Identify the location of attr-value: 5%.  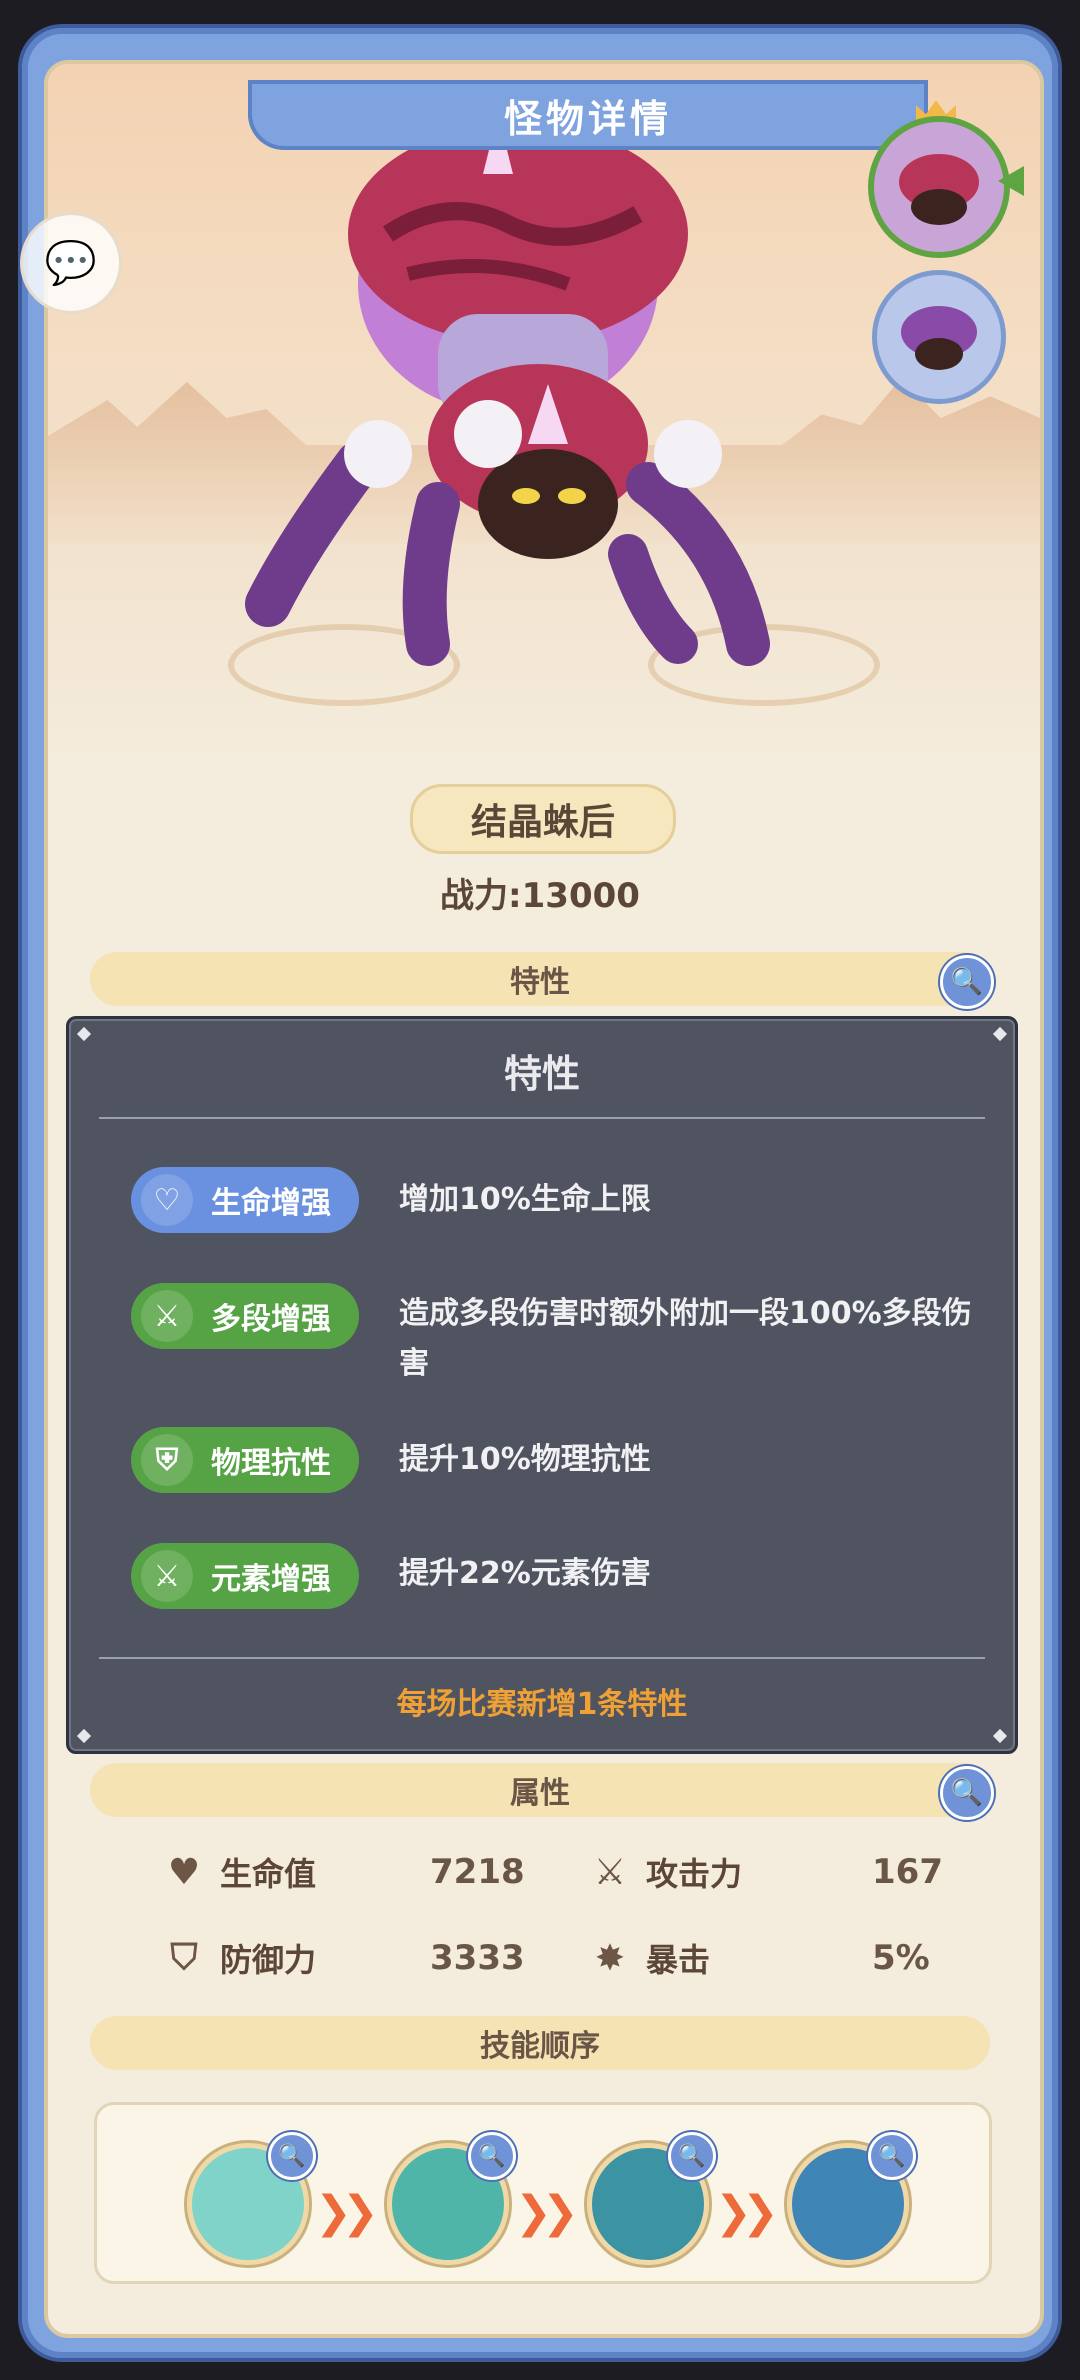
(901, 1958).